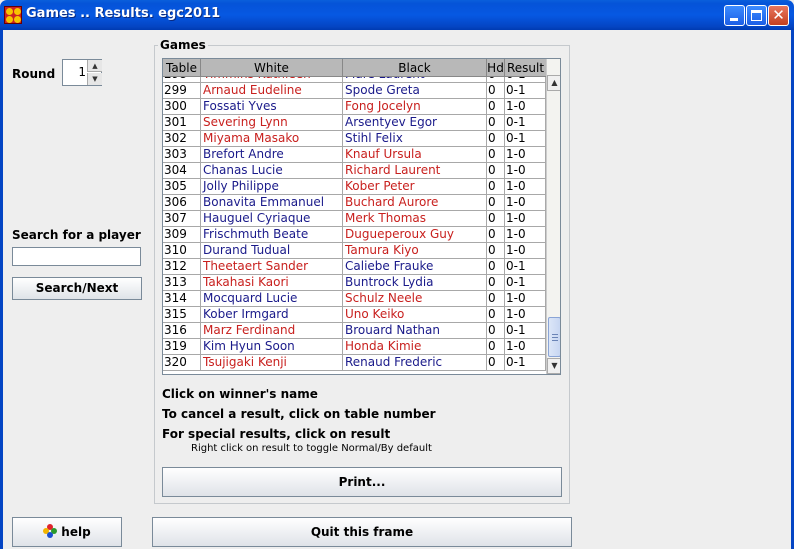  I want to click on cell-table: 305, so click(182, 187).